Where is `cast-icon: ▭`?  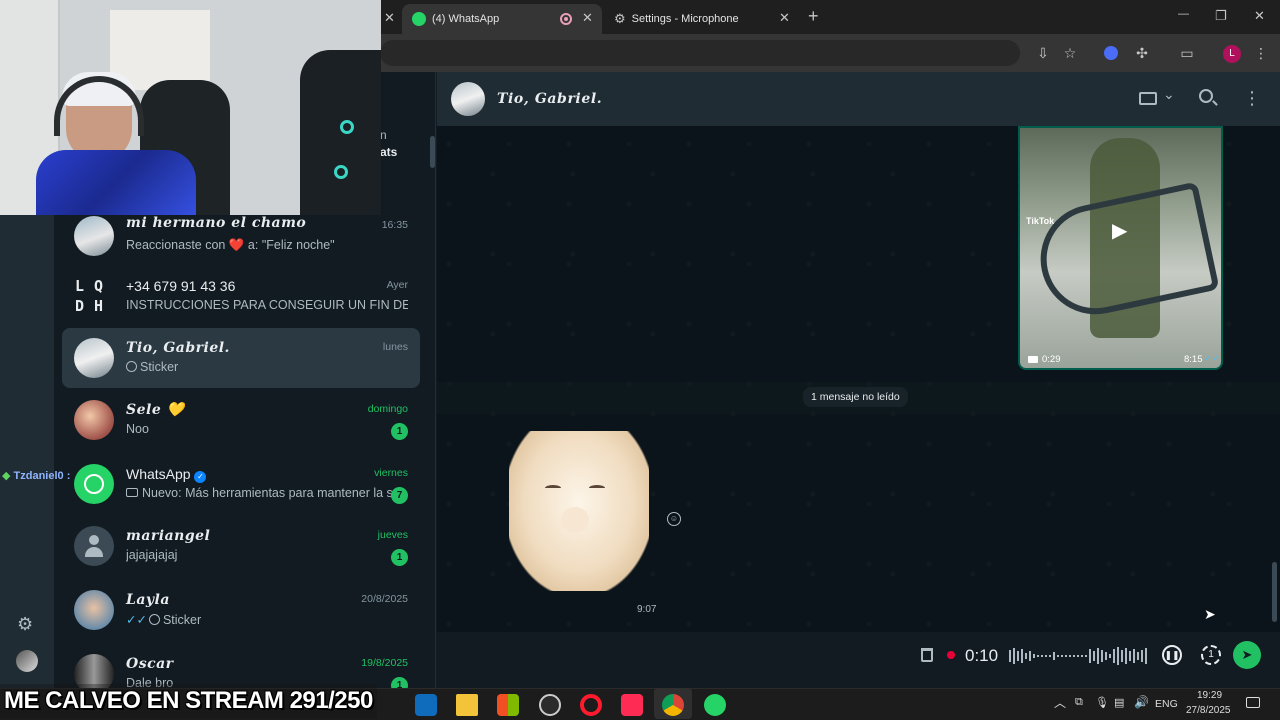
cast-icon: ▭ is located at coordinates (1187, 53).